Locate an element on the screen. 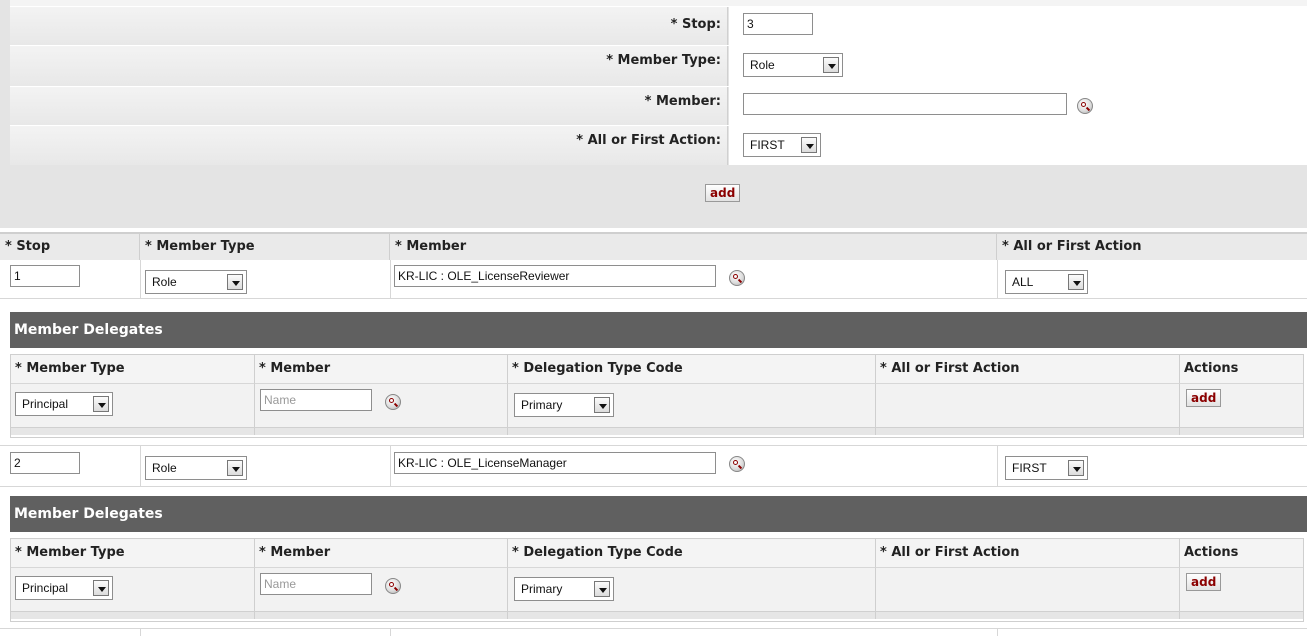 The width and height of the screenshot is (1307, 636). delegate-1-member-type-cell: Principal is located at coordinates (133, 405).